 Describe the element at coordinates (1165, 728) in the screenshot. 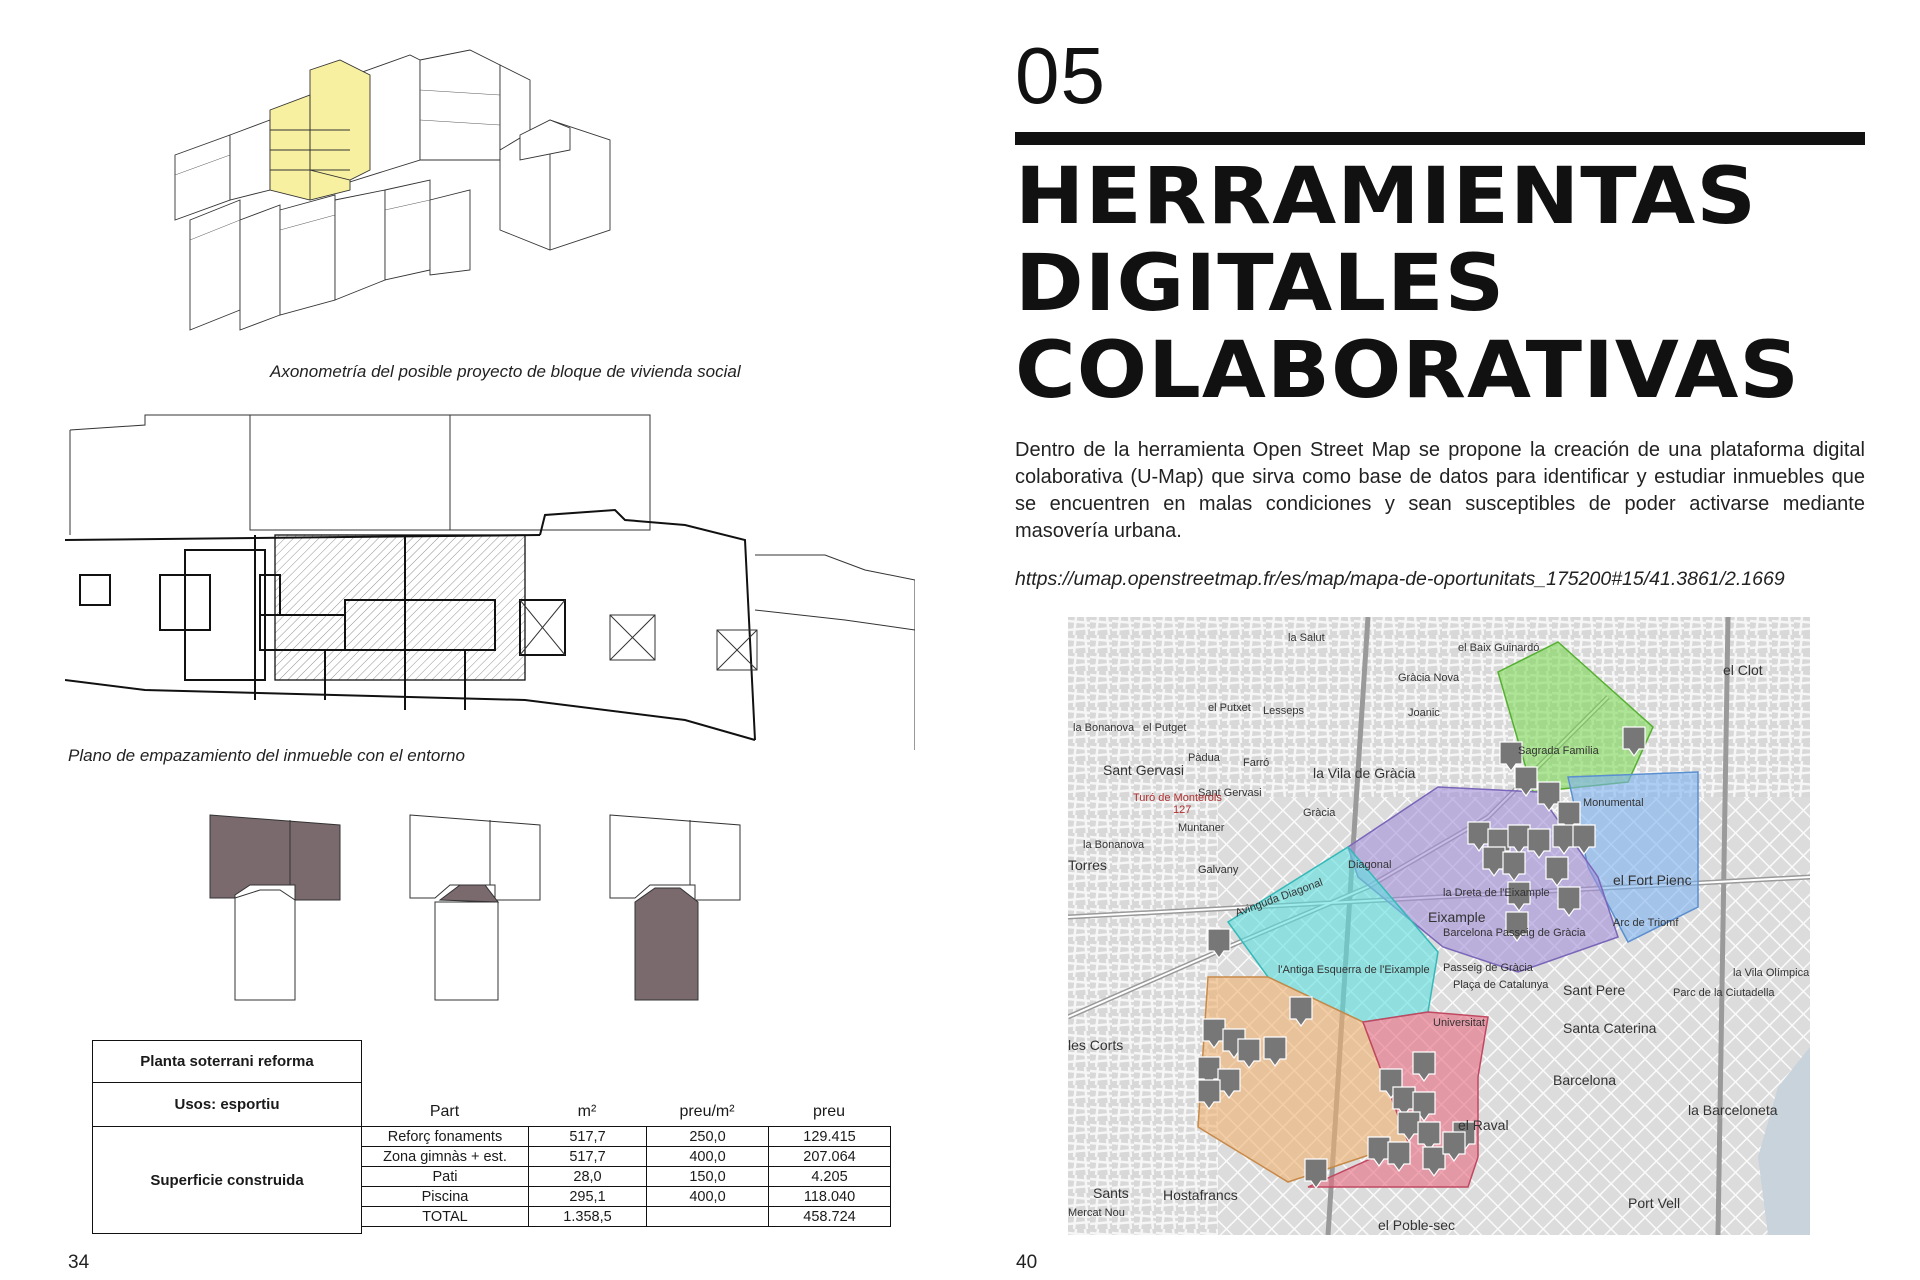

I see `map-label: el Putget` at that location.